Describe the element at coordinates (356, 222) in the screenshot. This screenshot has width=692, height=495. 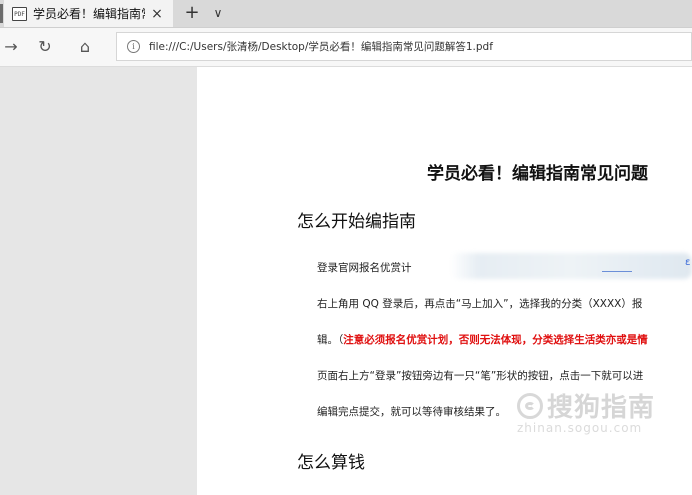
I see `section-heading-start: 怎么开始编指南` at that location.